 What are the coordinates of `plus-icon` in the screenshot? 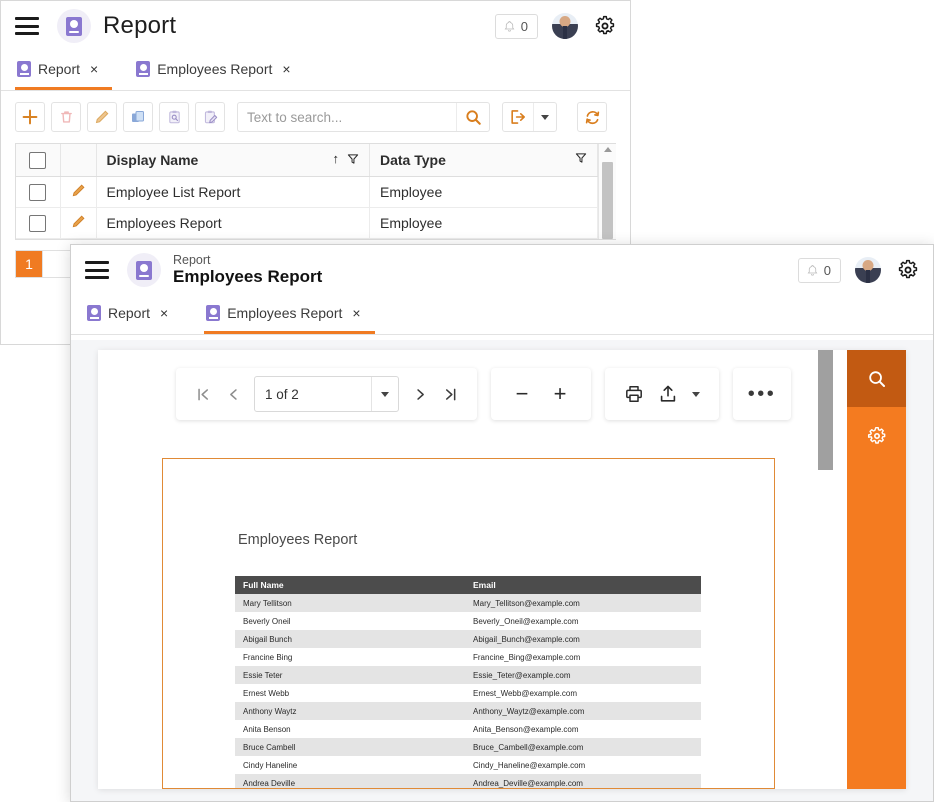 It's located at (30, 117).